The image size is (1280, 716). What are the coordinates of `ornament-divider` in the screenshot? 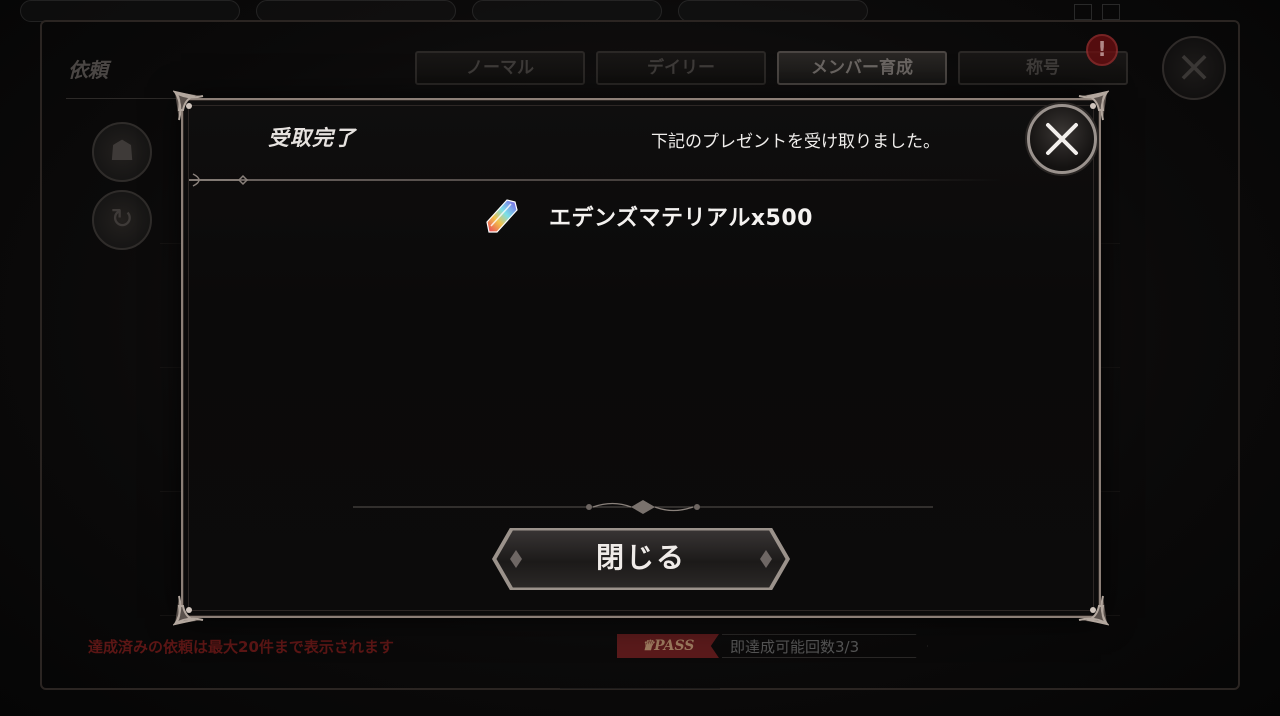 It's located at (643, 507).